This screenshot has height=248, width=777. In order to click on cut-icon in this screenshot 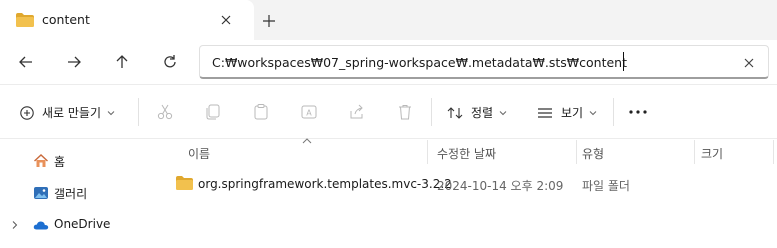, I will do `click(165, 112)`.